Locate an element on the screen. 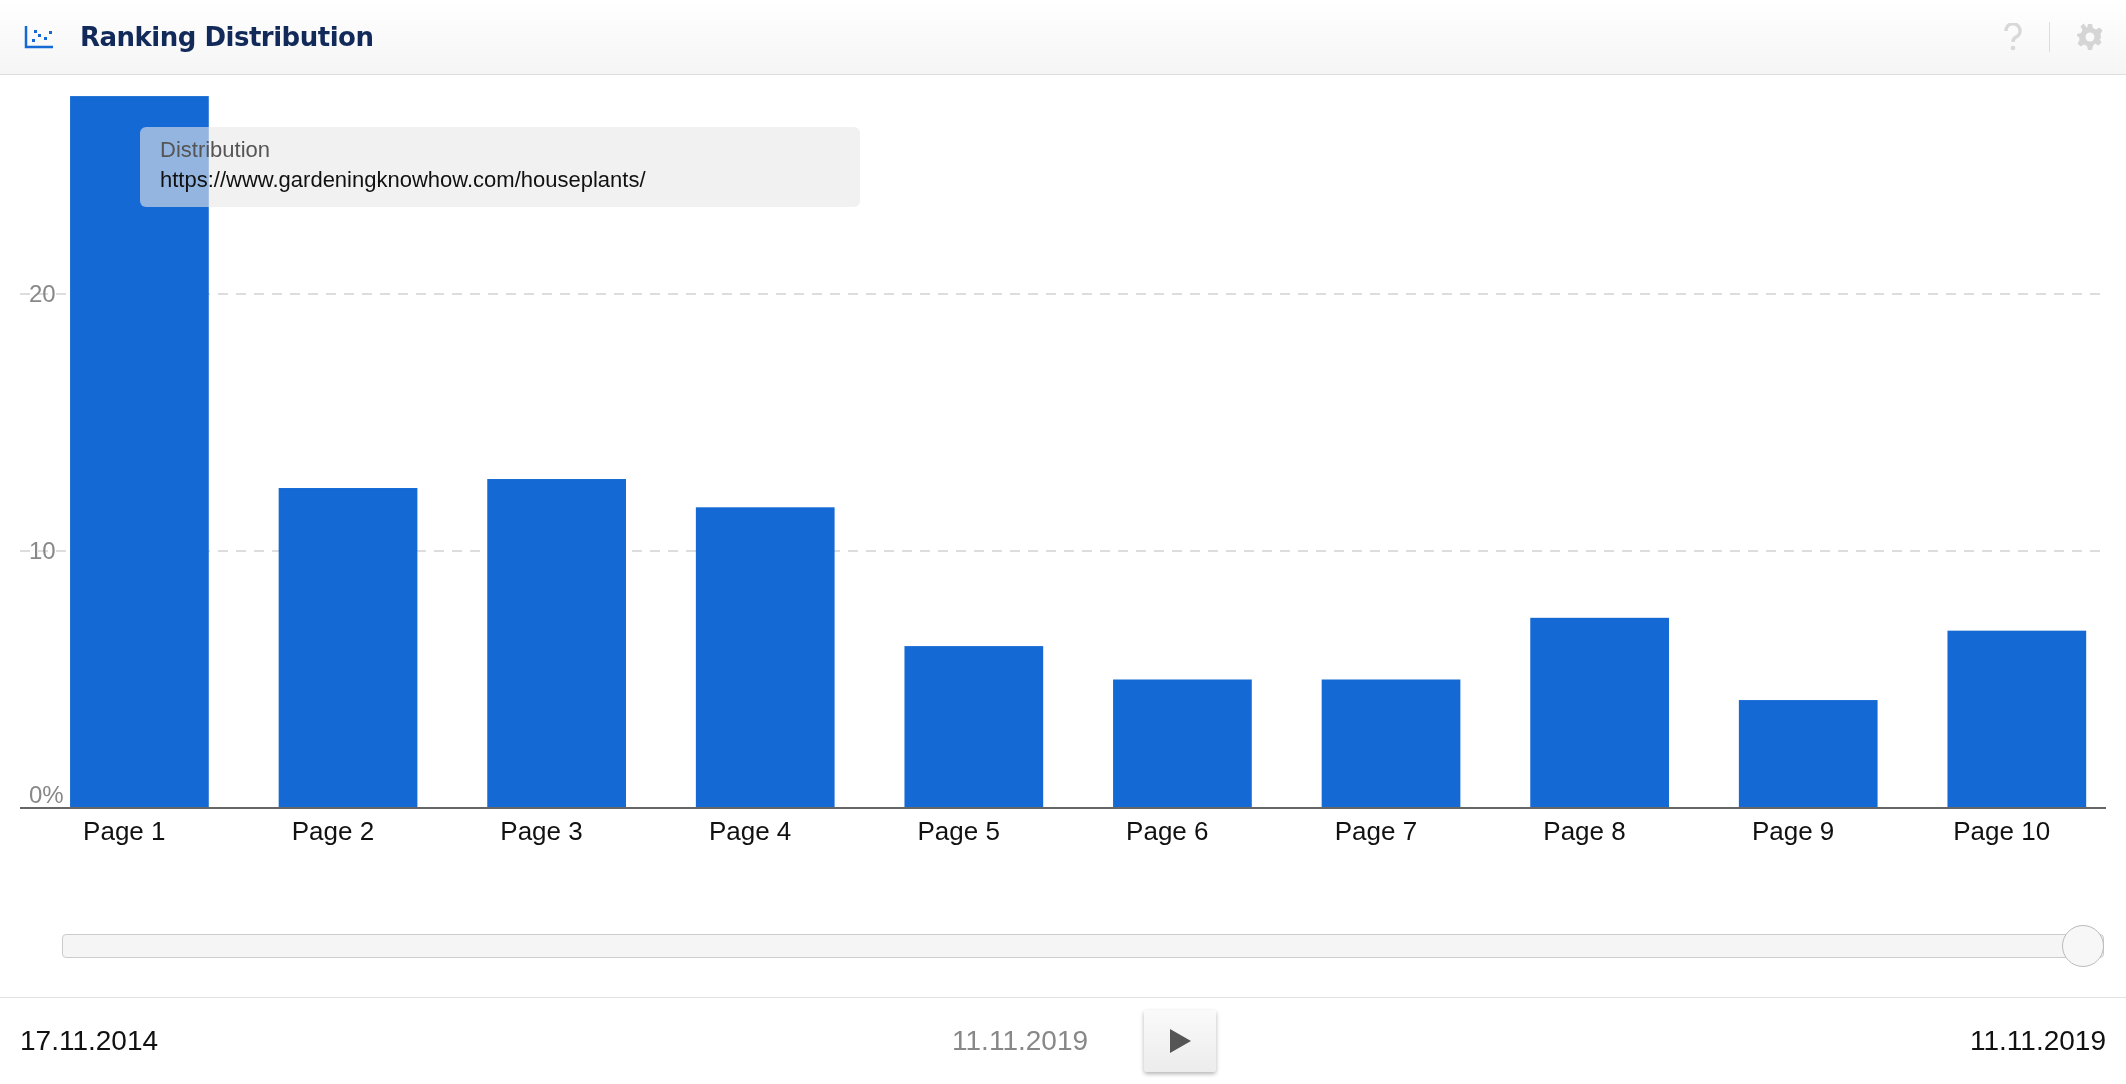 The width and height of the screenshot is (2126, 1084). start-date: 17.11.2014 is located at coordinates (89, 1041).